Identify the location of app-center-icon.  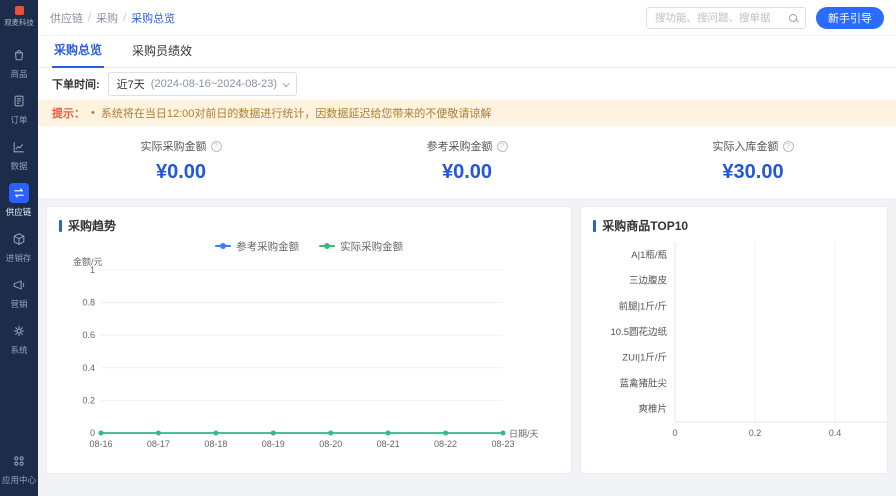
(19, 461).